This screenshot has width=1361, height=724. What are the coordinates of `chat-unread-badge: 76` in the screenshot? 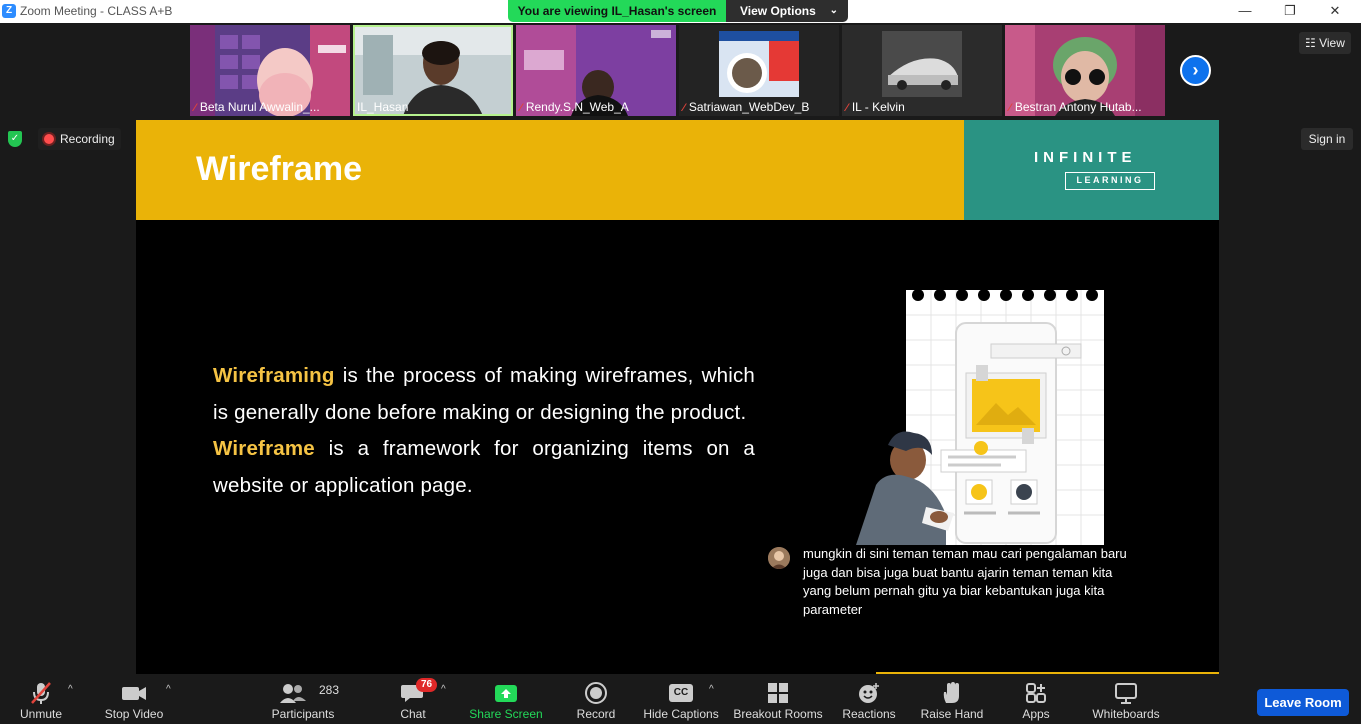 It's located at (427, 685).